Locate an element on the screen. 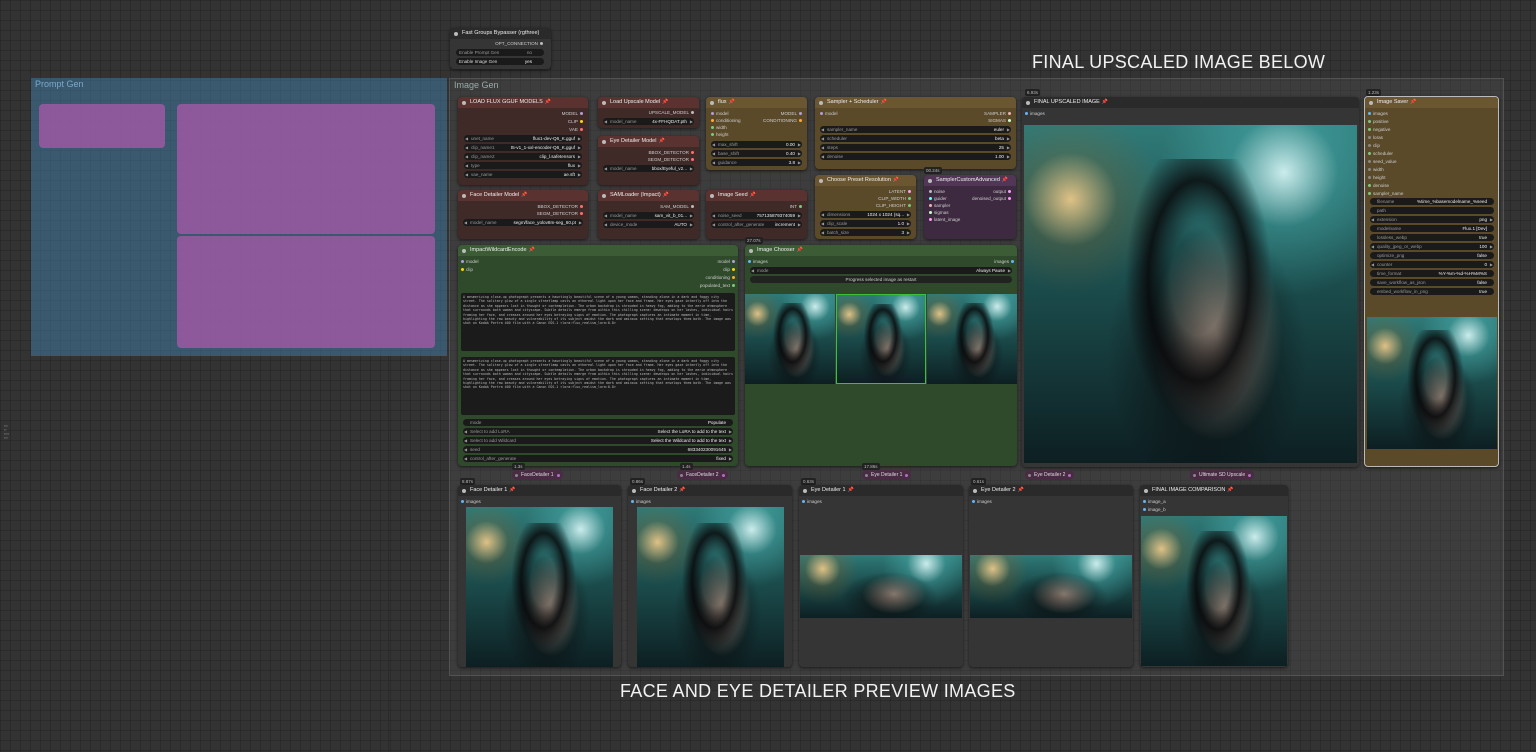  widget-optimize-png: optimize_png false is located at coordinates (1432, 255).